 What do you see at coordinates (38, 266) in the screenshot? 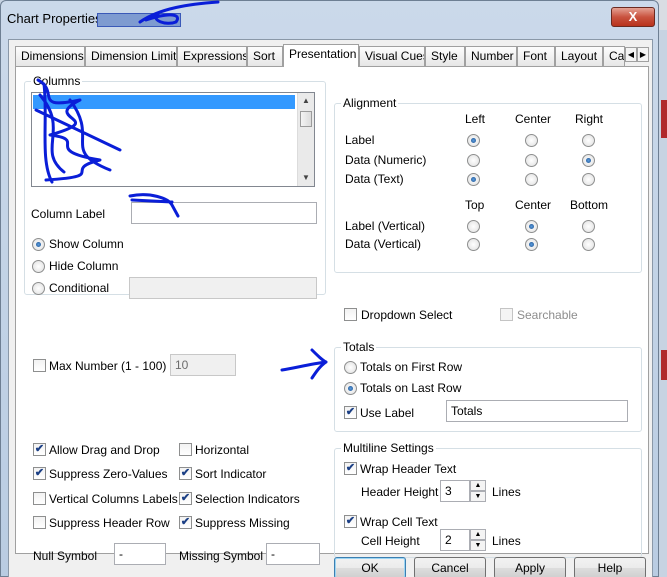
I see `hide-column-radio` at bounding box center [38, 266].